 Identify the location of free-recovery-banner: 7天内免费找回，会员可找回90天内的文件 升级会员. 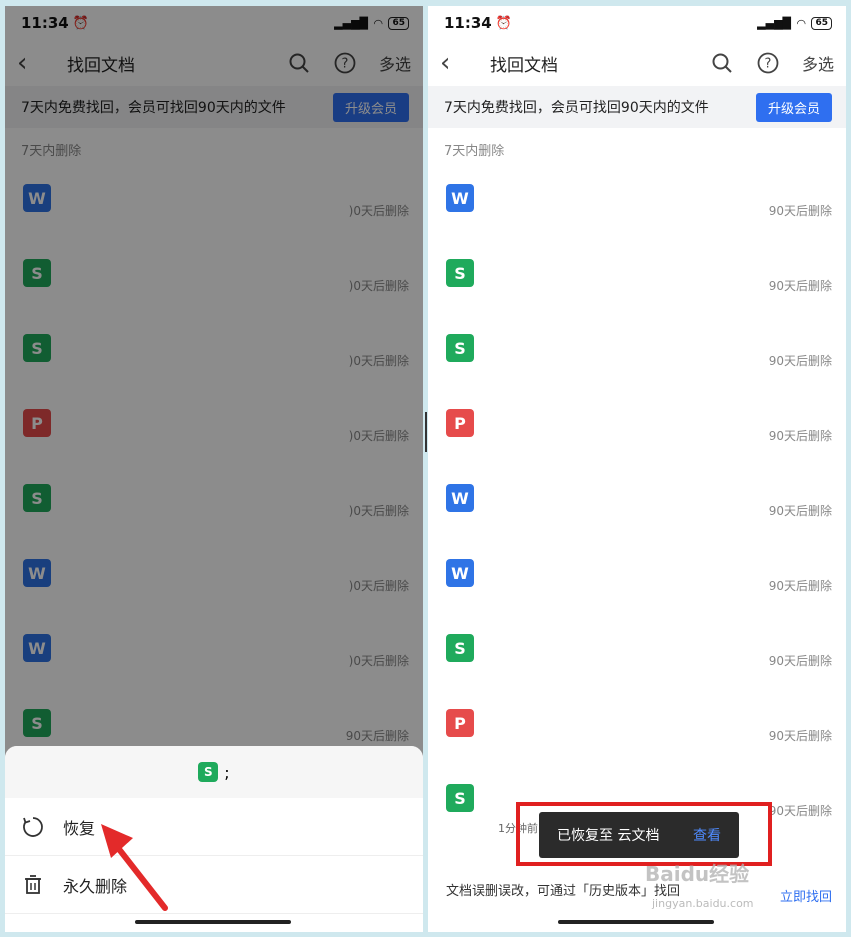
(637, 107).